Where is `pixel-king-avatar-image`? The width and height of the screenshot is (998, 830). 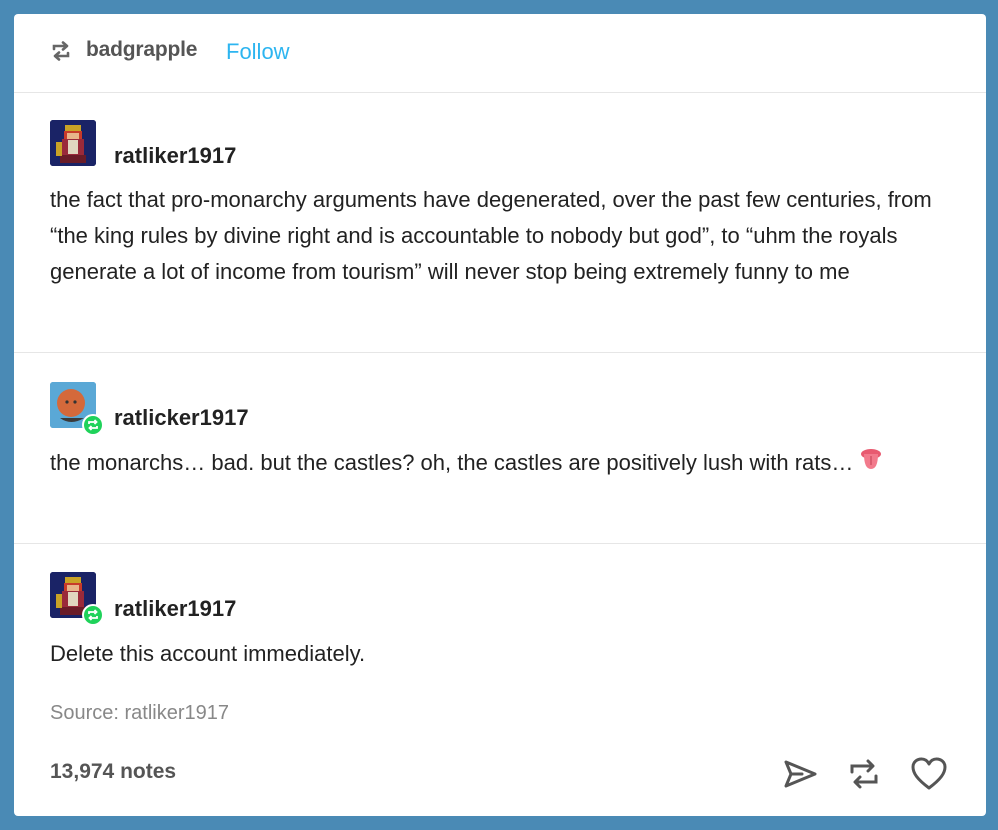
pixel-king-avatar-image is located at coordinates (73, 143).